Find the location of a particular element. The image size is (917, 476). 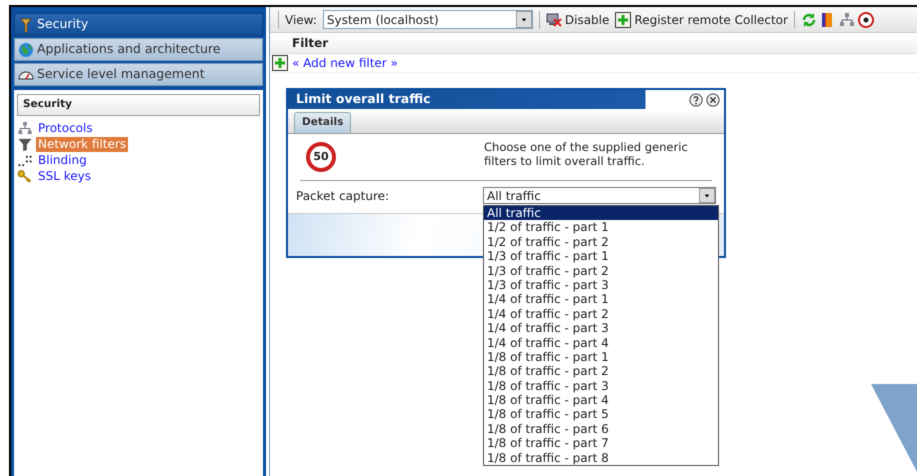

tree-heading: Security is located at coordinates (138, 105).